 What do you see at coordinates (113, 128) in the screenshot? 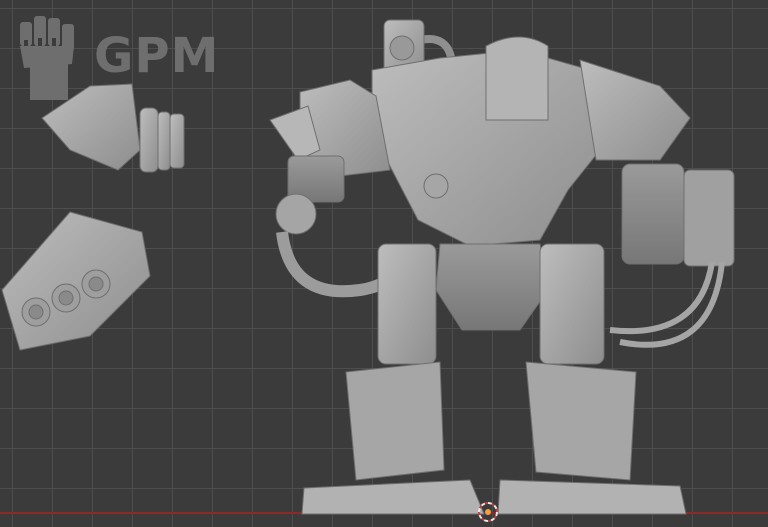
I see `elbow-part` at bounding box center [113, 128].